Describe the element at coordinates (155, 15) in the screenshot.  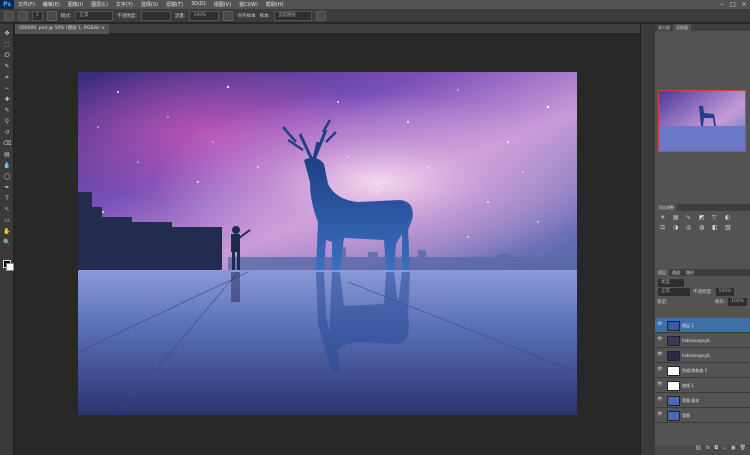
I see `opacity-field` at that location.